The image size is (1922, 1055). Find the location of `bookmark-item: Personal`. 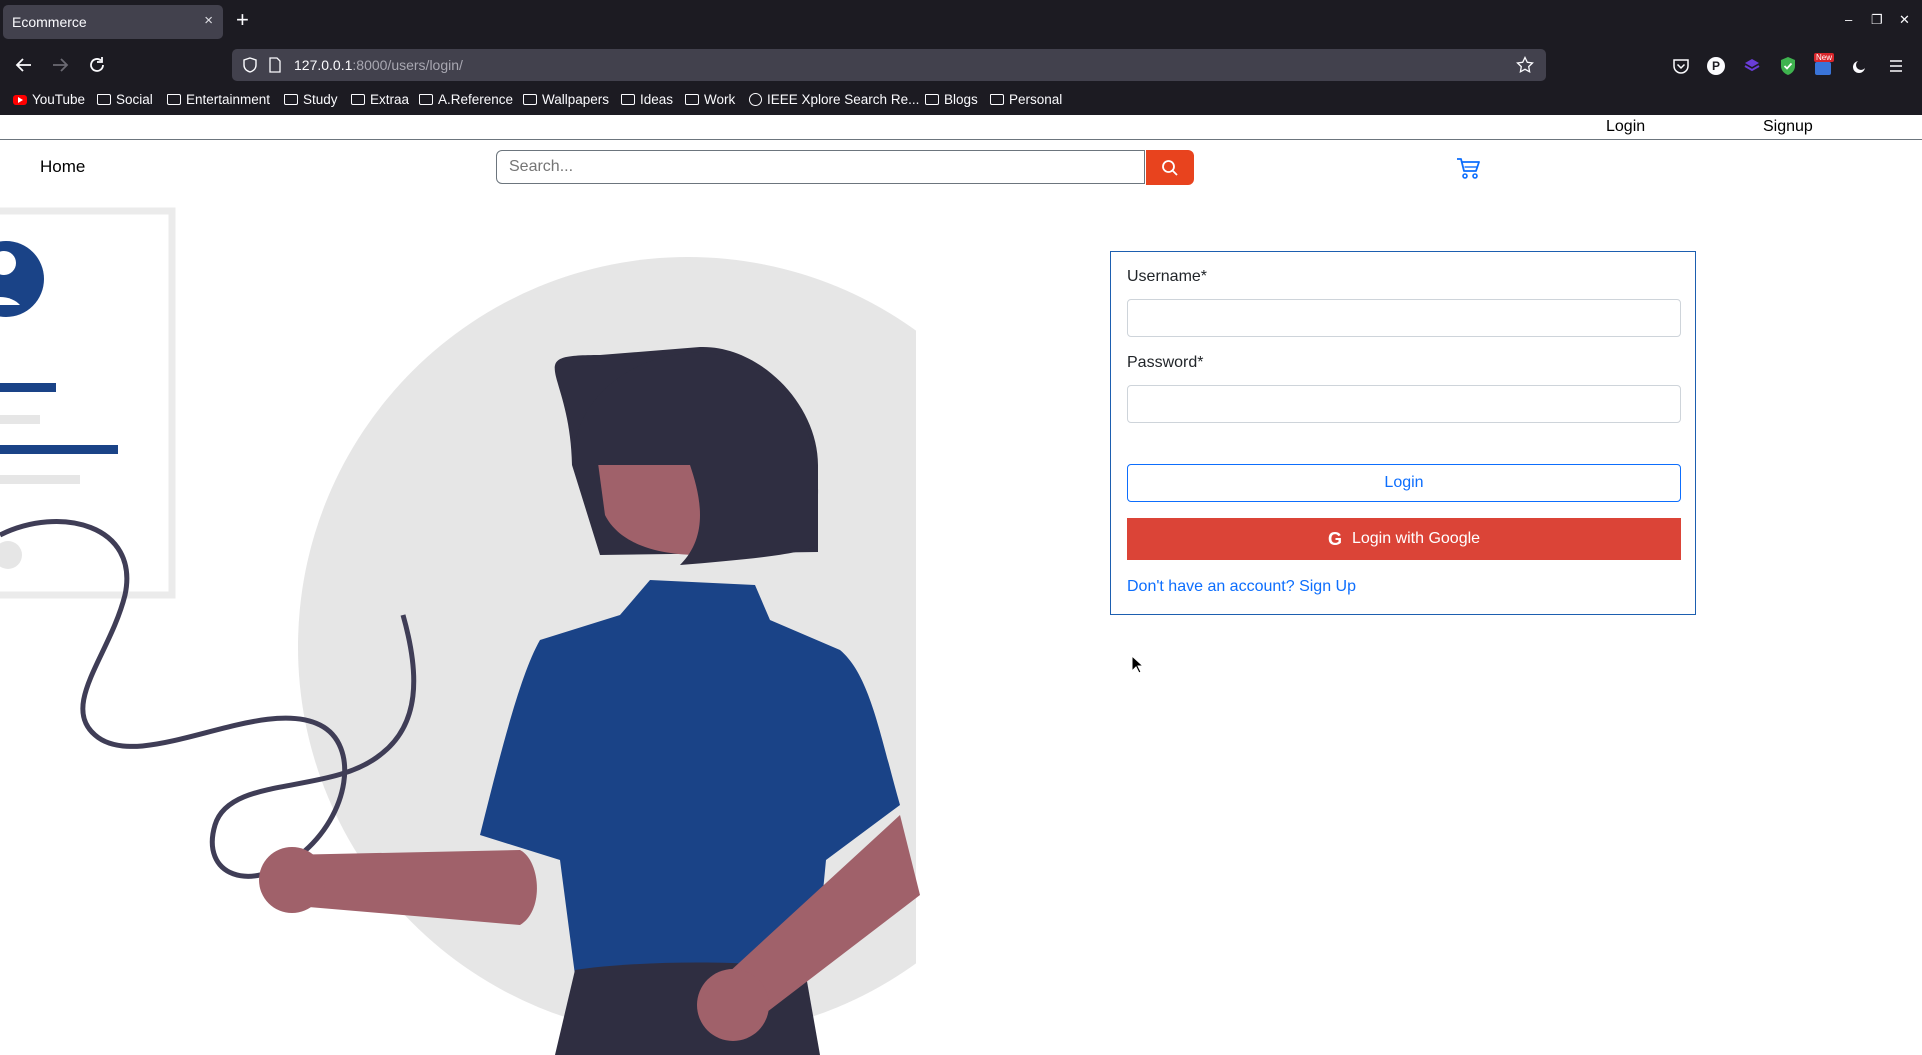

bookmark-item: Personal is located at coordinates (1026, 99).